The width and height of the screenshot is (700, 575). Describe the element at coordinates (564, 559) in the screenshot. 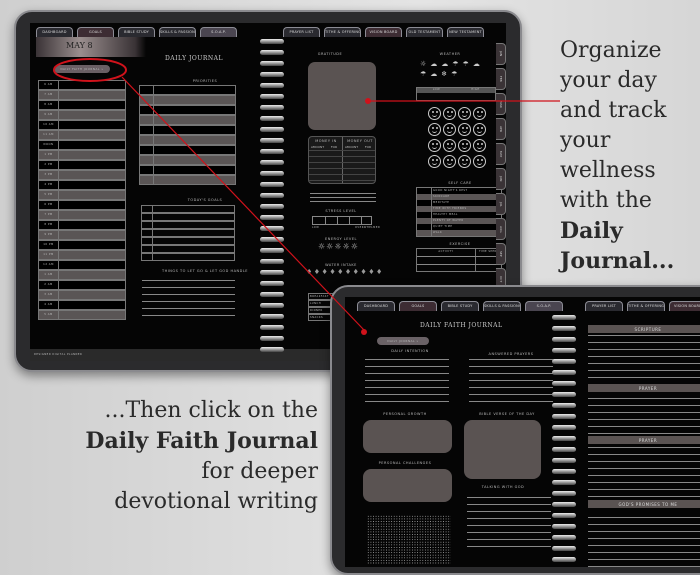

I see `spiral-ring` at that location.